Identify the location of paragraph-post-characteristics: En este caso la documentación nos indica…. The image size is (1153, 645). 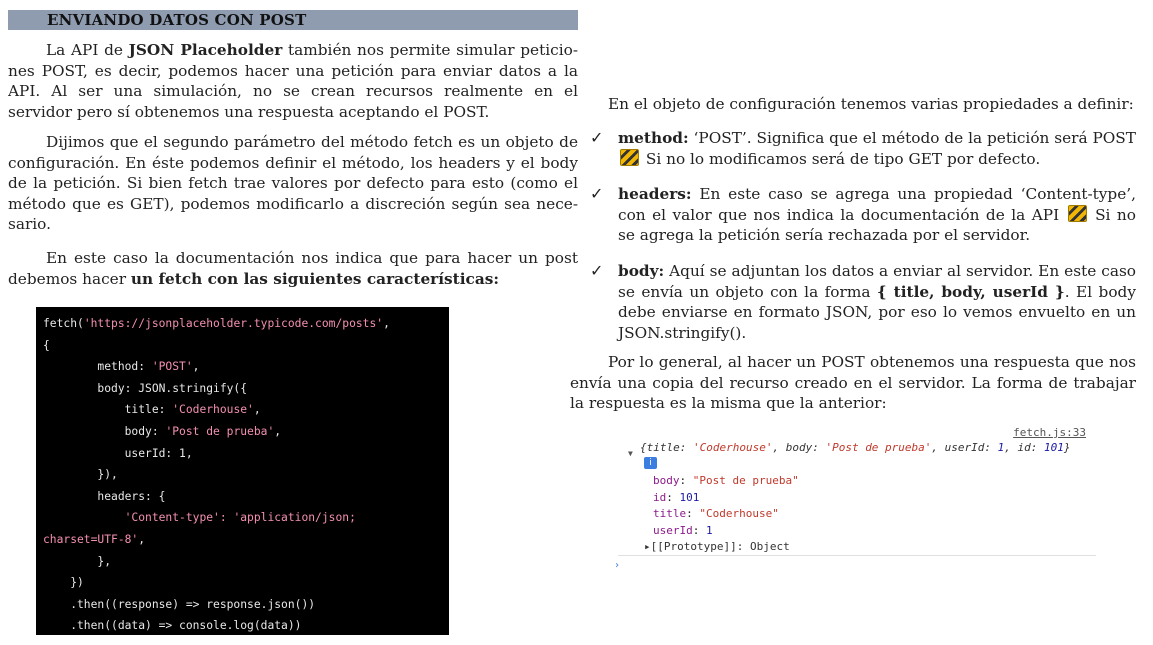
(293, 268).